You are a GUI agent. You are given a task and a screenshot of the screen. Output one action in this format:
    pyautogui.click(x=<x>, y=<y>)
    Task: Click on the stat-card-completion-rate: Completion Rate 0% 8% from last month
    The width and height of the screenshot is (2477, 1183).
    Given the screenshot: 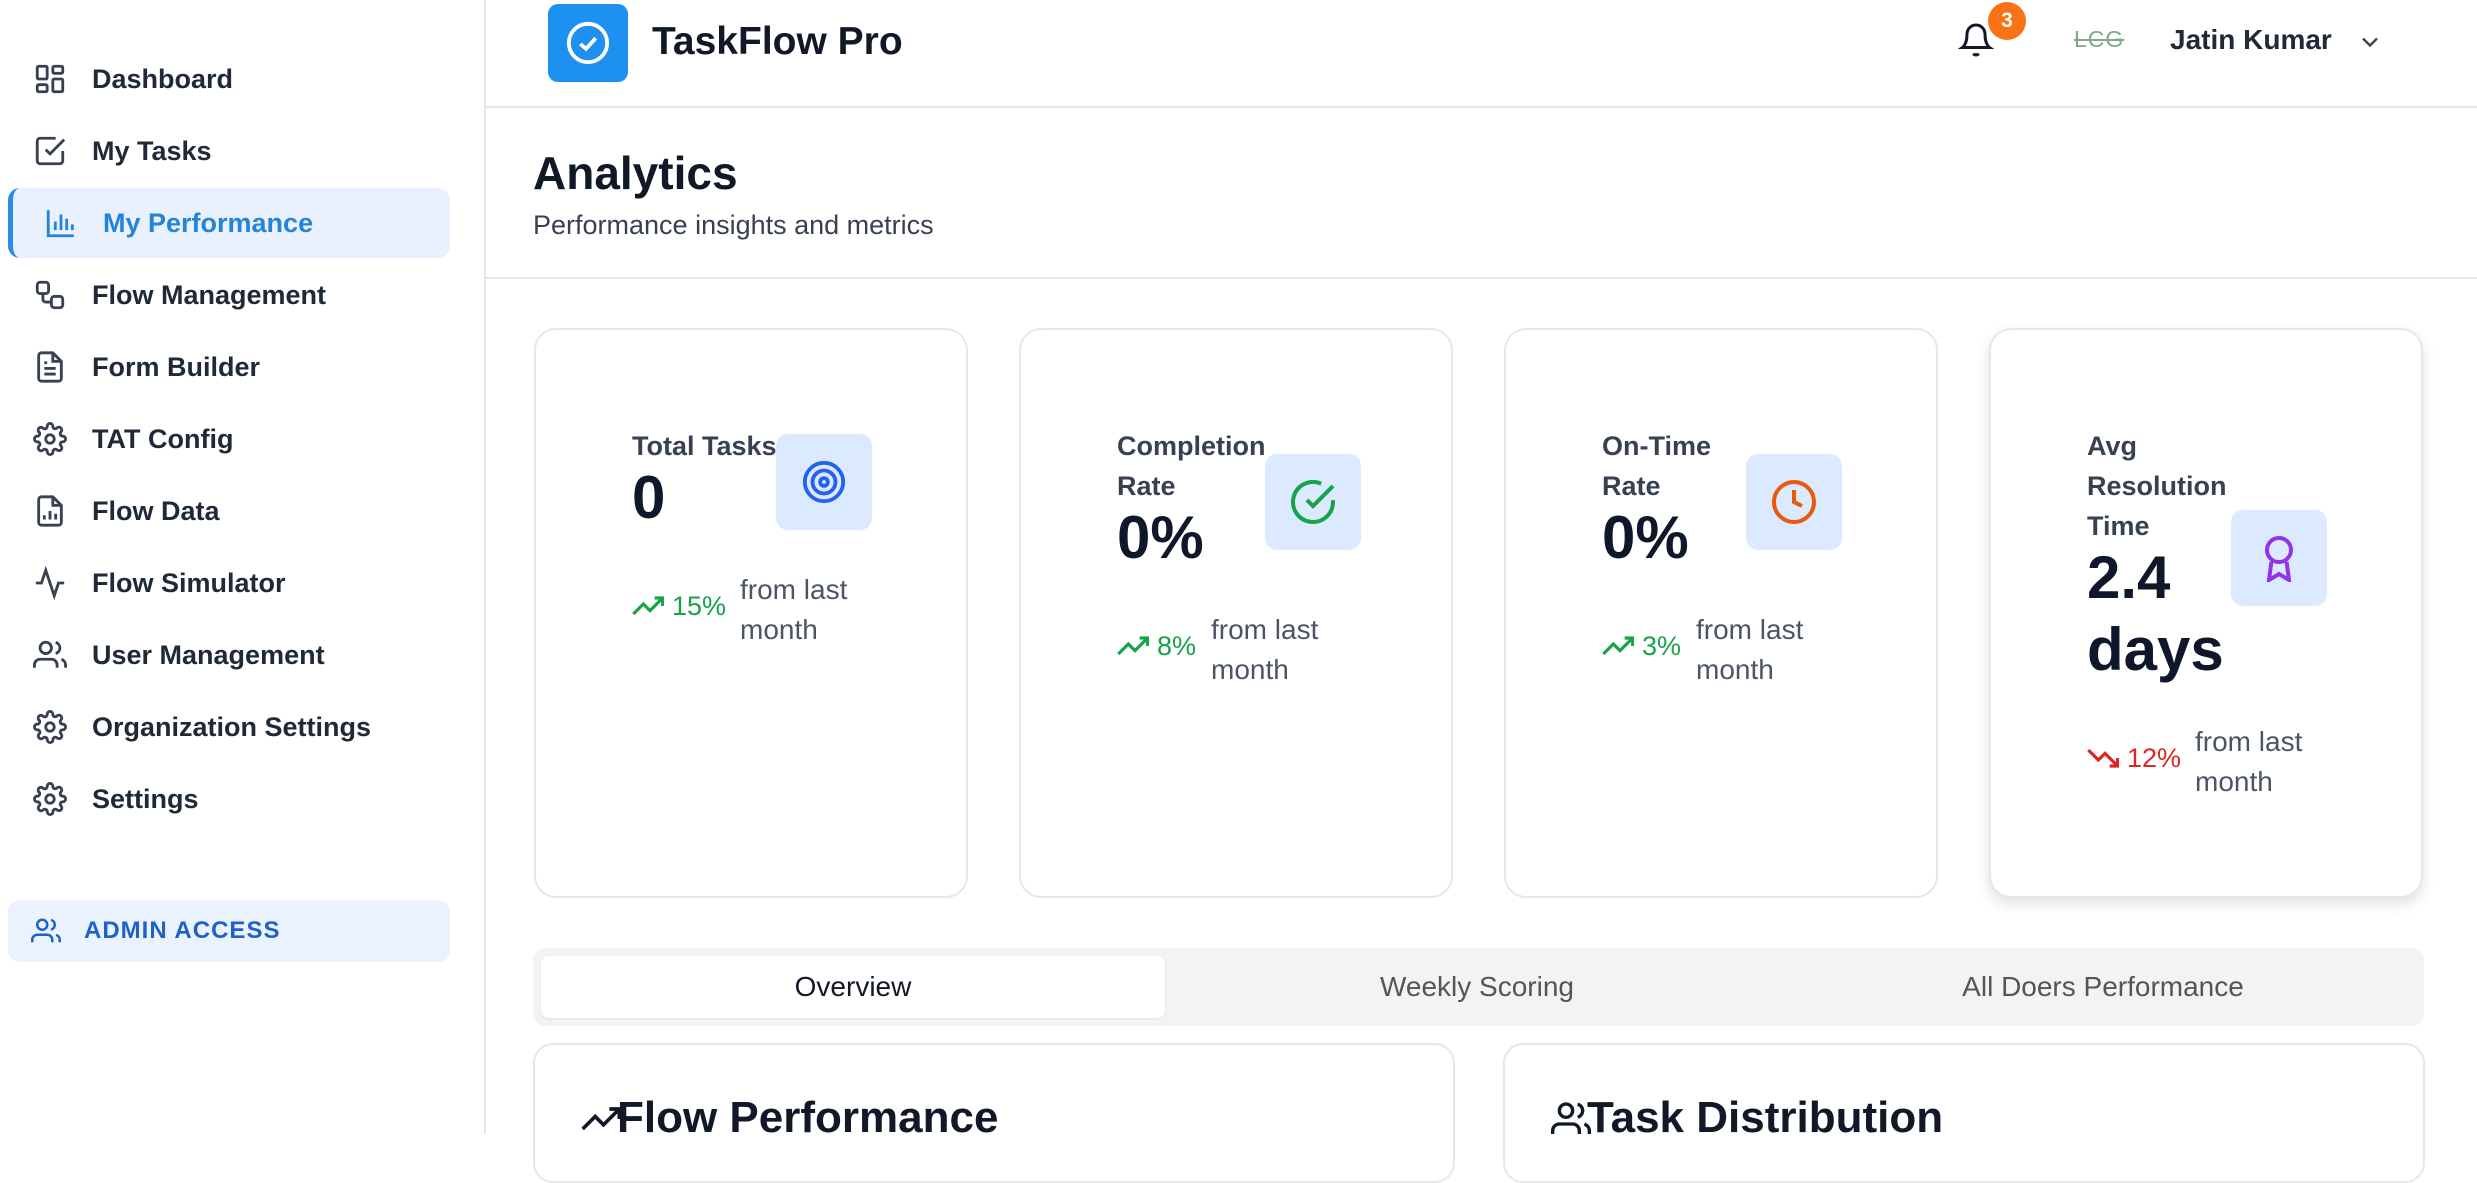 What is the action you would take?
    pyautogui.click(x=1236, y=613)
    